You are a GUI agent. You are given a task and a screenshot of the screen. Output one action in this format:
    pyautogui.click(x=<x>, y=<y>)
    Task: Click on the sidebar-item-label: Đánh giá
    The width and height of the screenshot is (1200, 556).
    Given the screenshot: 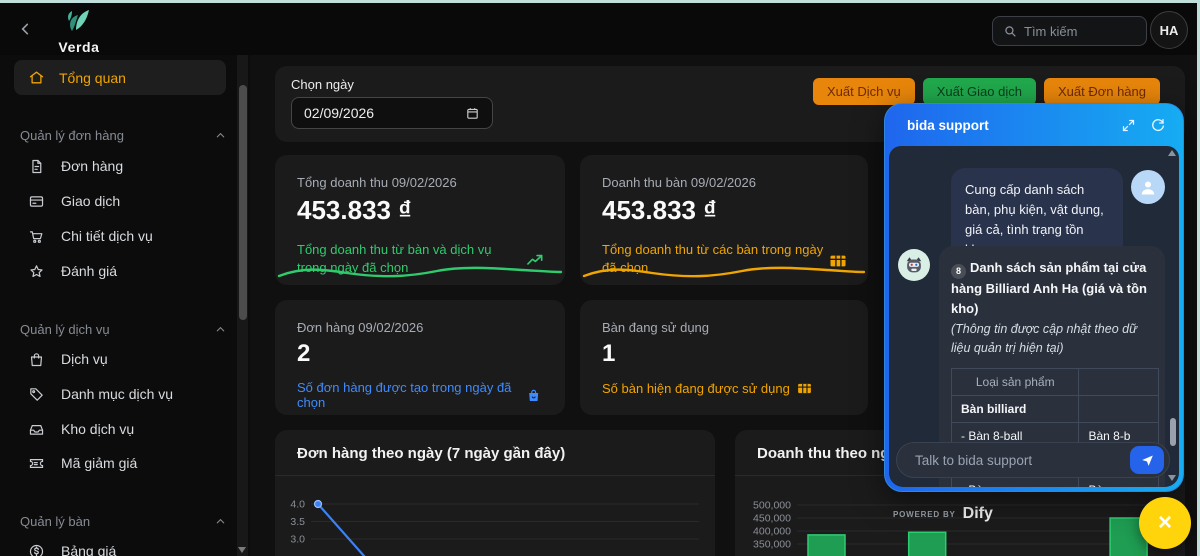 What is the action you would take?
    pyautogui.click(x=89, y=271)
    